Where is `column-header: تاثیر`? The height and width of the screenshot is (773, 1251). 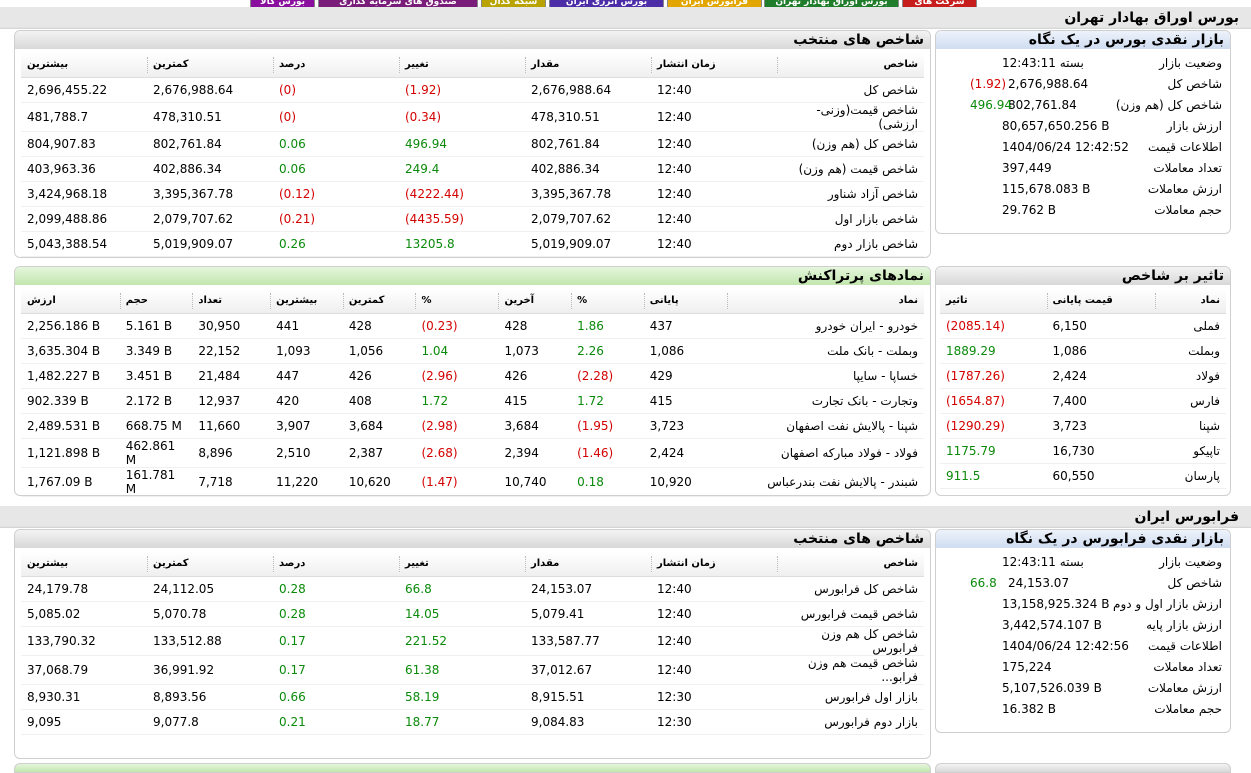
column-header: تاثیر is located at coordinates (993, 301).